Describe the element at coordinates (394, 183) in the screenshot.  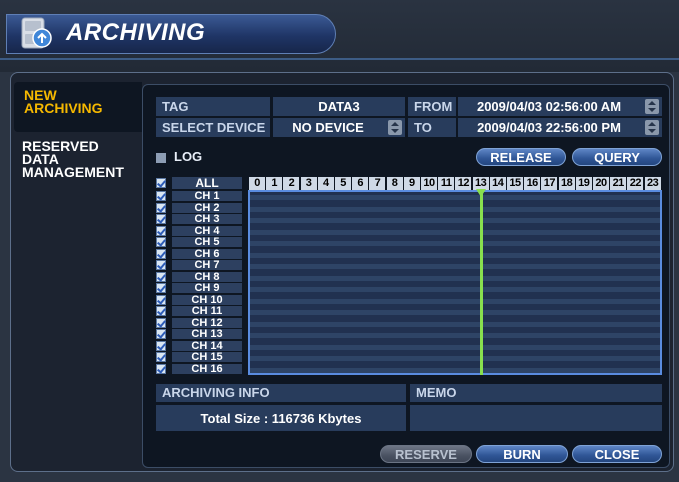
I see `hour-label: 8` at that location.